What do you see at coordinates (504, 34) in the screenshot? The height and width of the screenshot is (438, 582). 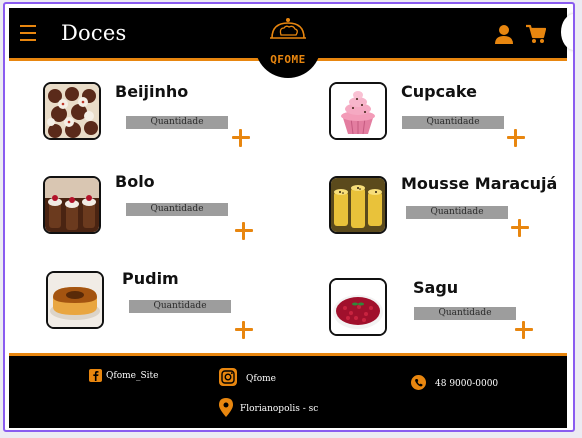 I see `user-icon` at bounding box center [504, 34].